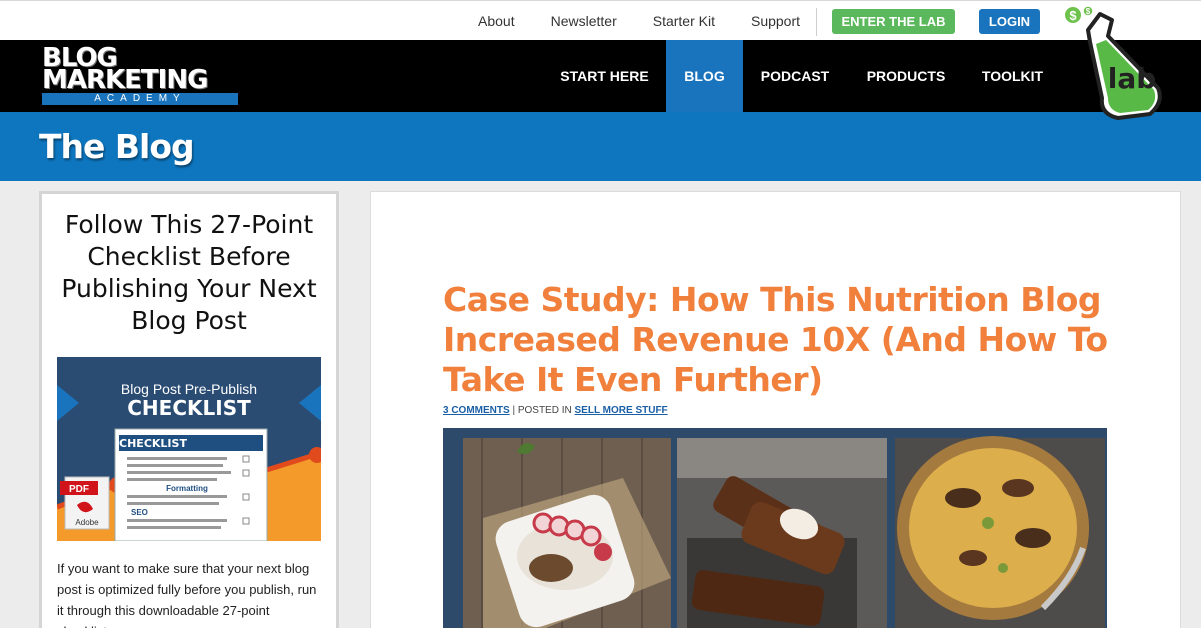 This screenshot has height=628, width=1201. Describe the element at coordinates (85, 503) in the screenshot. I see `pdf-file-icon: PDF Adobe` at that location.